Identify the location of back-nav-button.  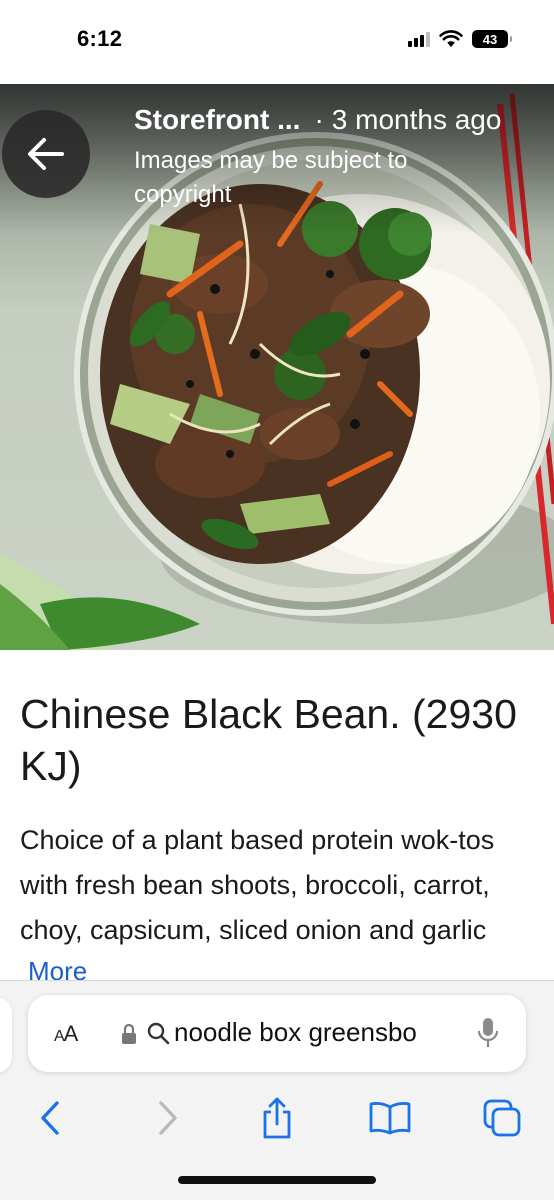
(50, 1118).